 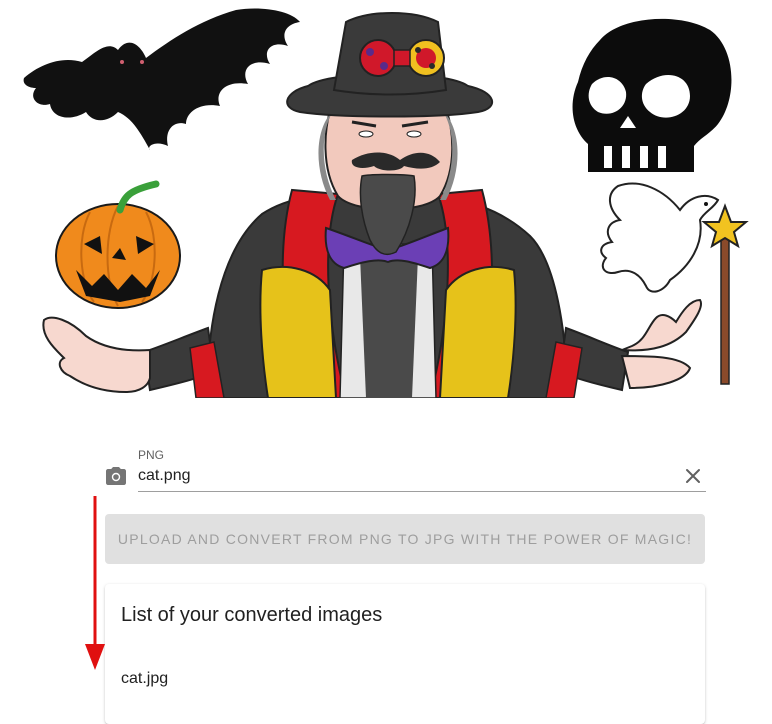 I want to click on field-underline, so click(x=422, y=491).